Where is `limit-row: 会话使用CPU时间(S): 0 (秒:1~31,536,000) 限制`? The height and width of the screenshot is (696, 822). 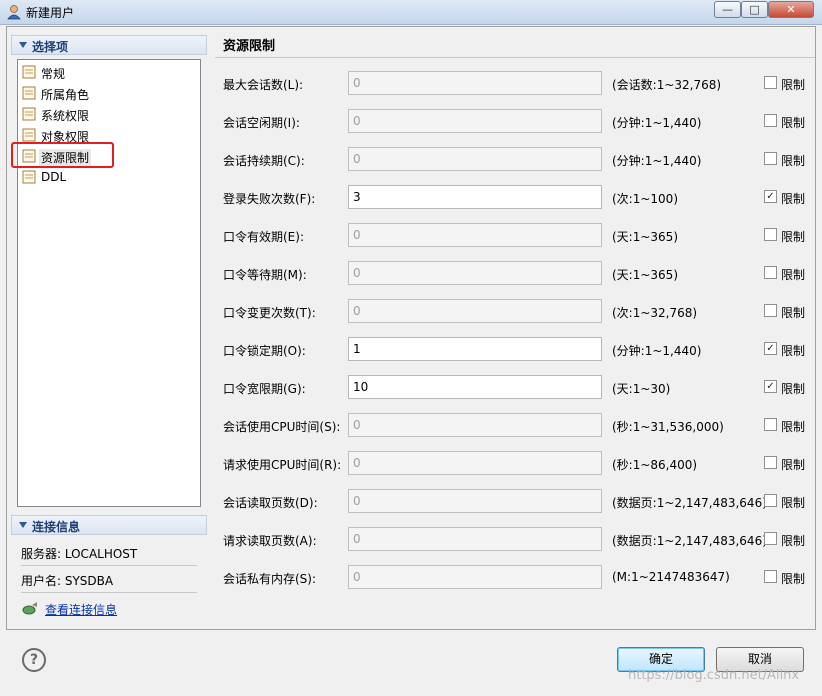 limit-row: 会话使用CPU时间(S): 0 (秒:1~31,536,000) 限制 is located at coordinates (515, 425).